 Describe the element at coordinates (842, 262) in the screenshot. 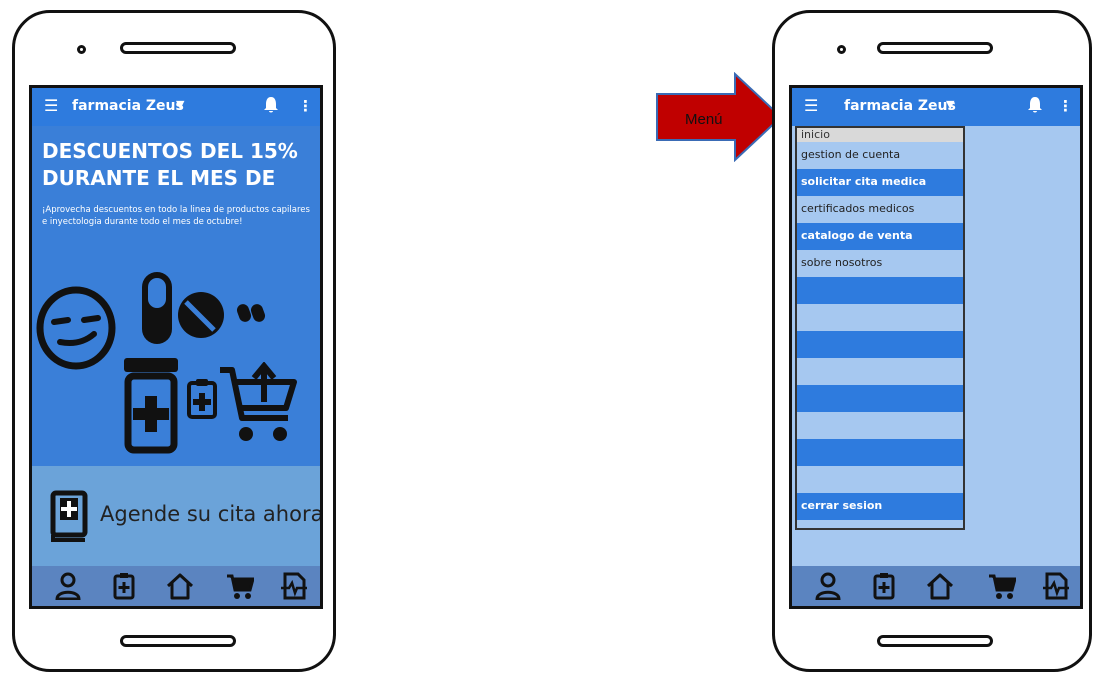

I see `menu-item-label: sobre nosotros` at that location.